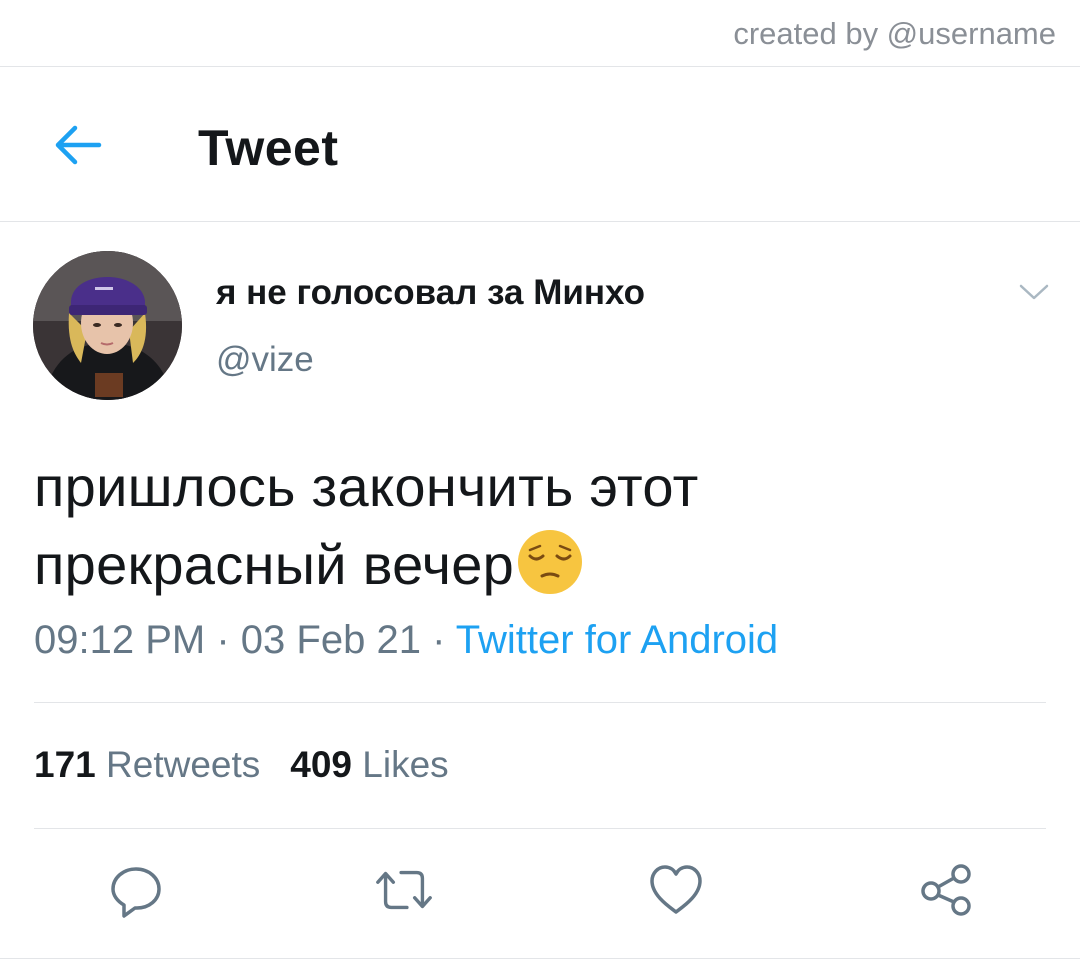 The image size is (1080, 976). I want to click on stats-divider-top, so click(540, 702).